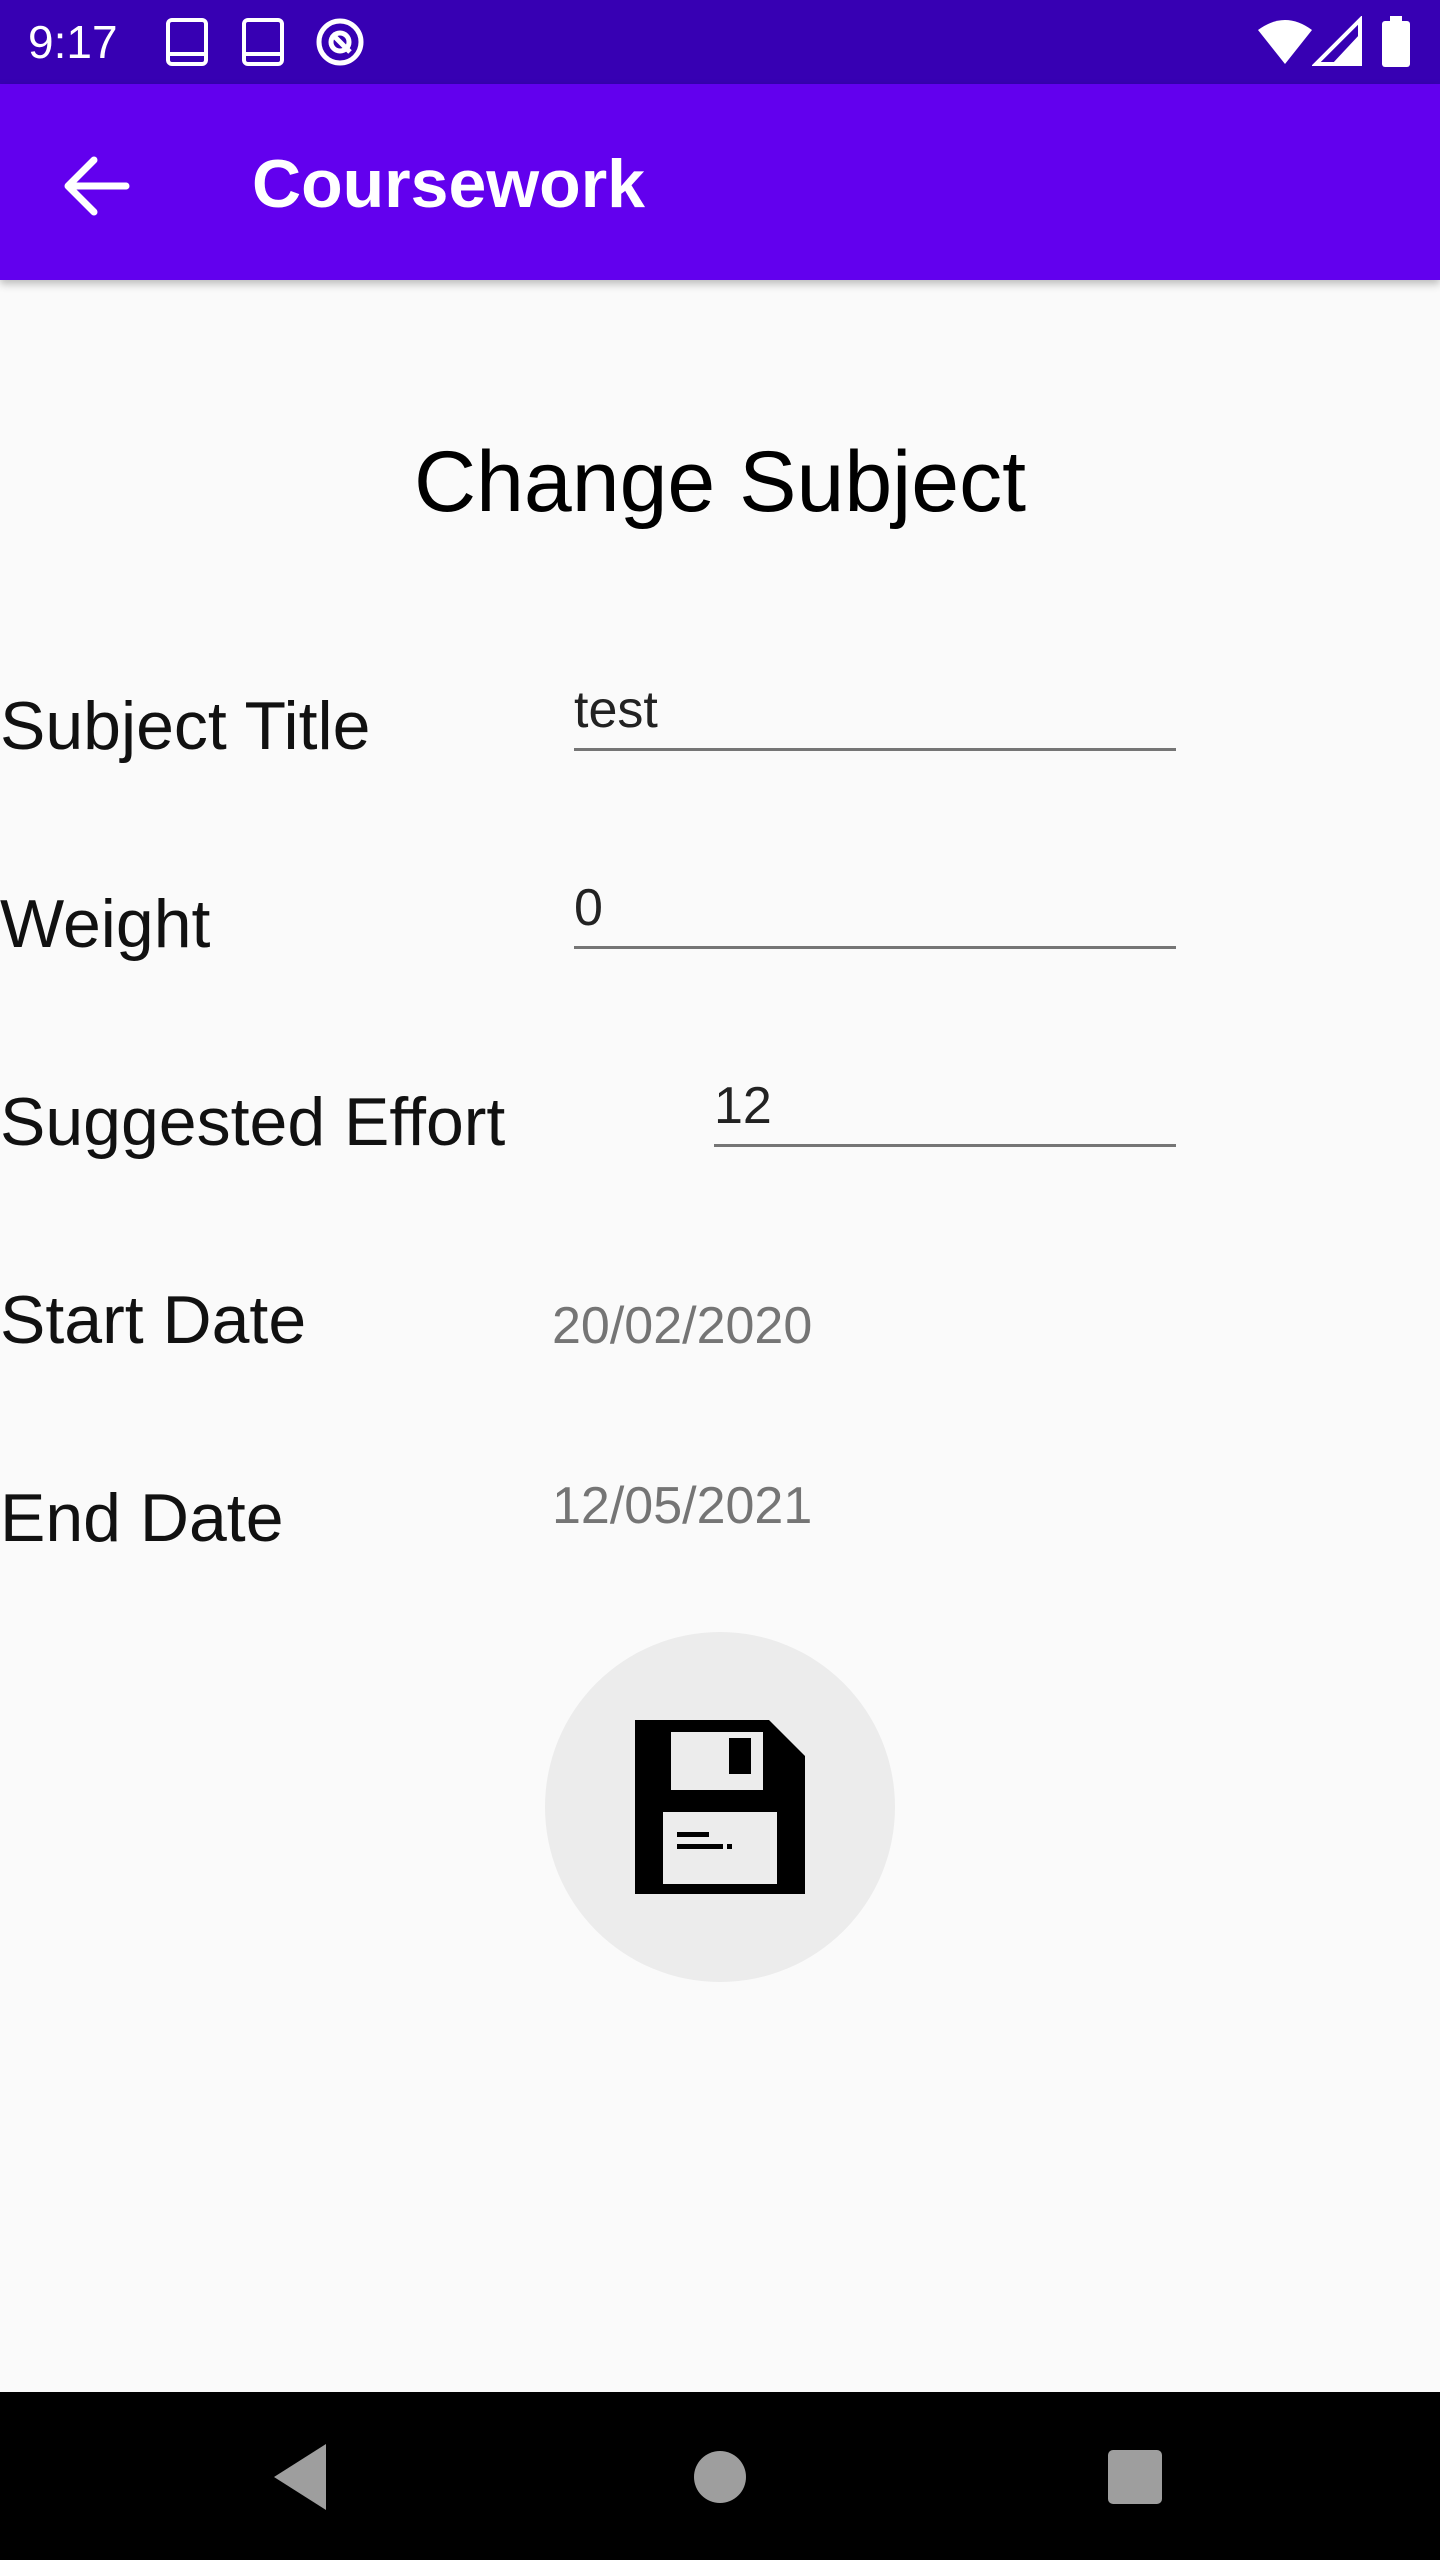  Describe the element at coordinates (1396, 41) in the screenshot. I see `battery-icon` at that location.